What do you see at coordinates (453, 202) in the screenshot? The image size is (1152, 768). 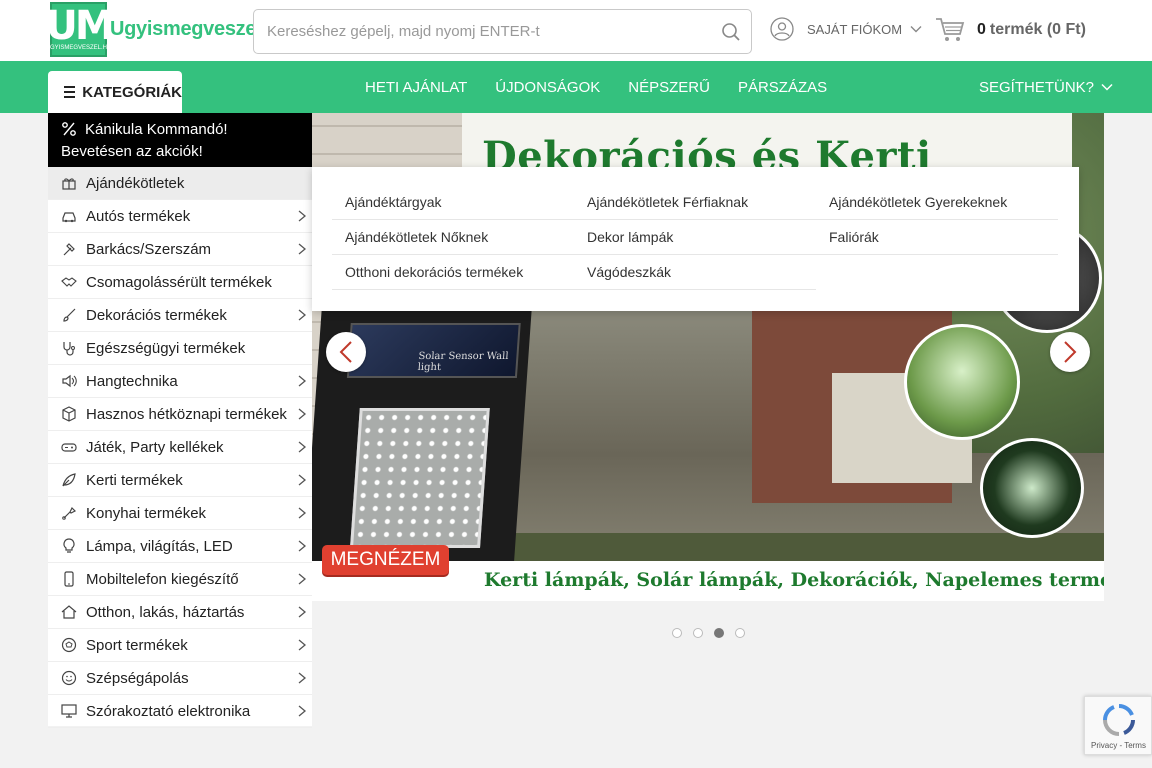 I see `submenu-item: Ajándéktárgyak` at bounding box center [453, 202].